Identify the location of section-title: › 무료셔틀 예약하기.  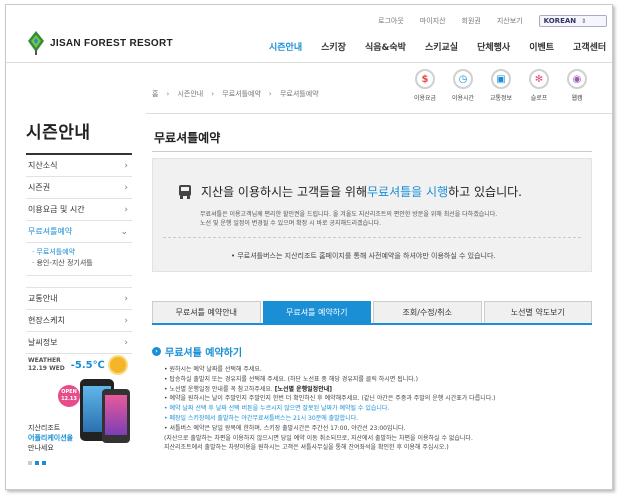
(197, 351).